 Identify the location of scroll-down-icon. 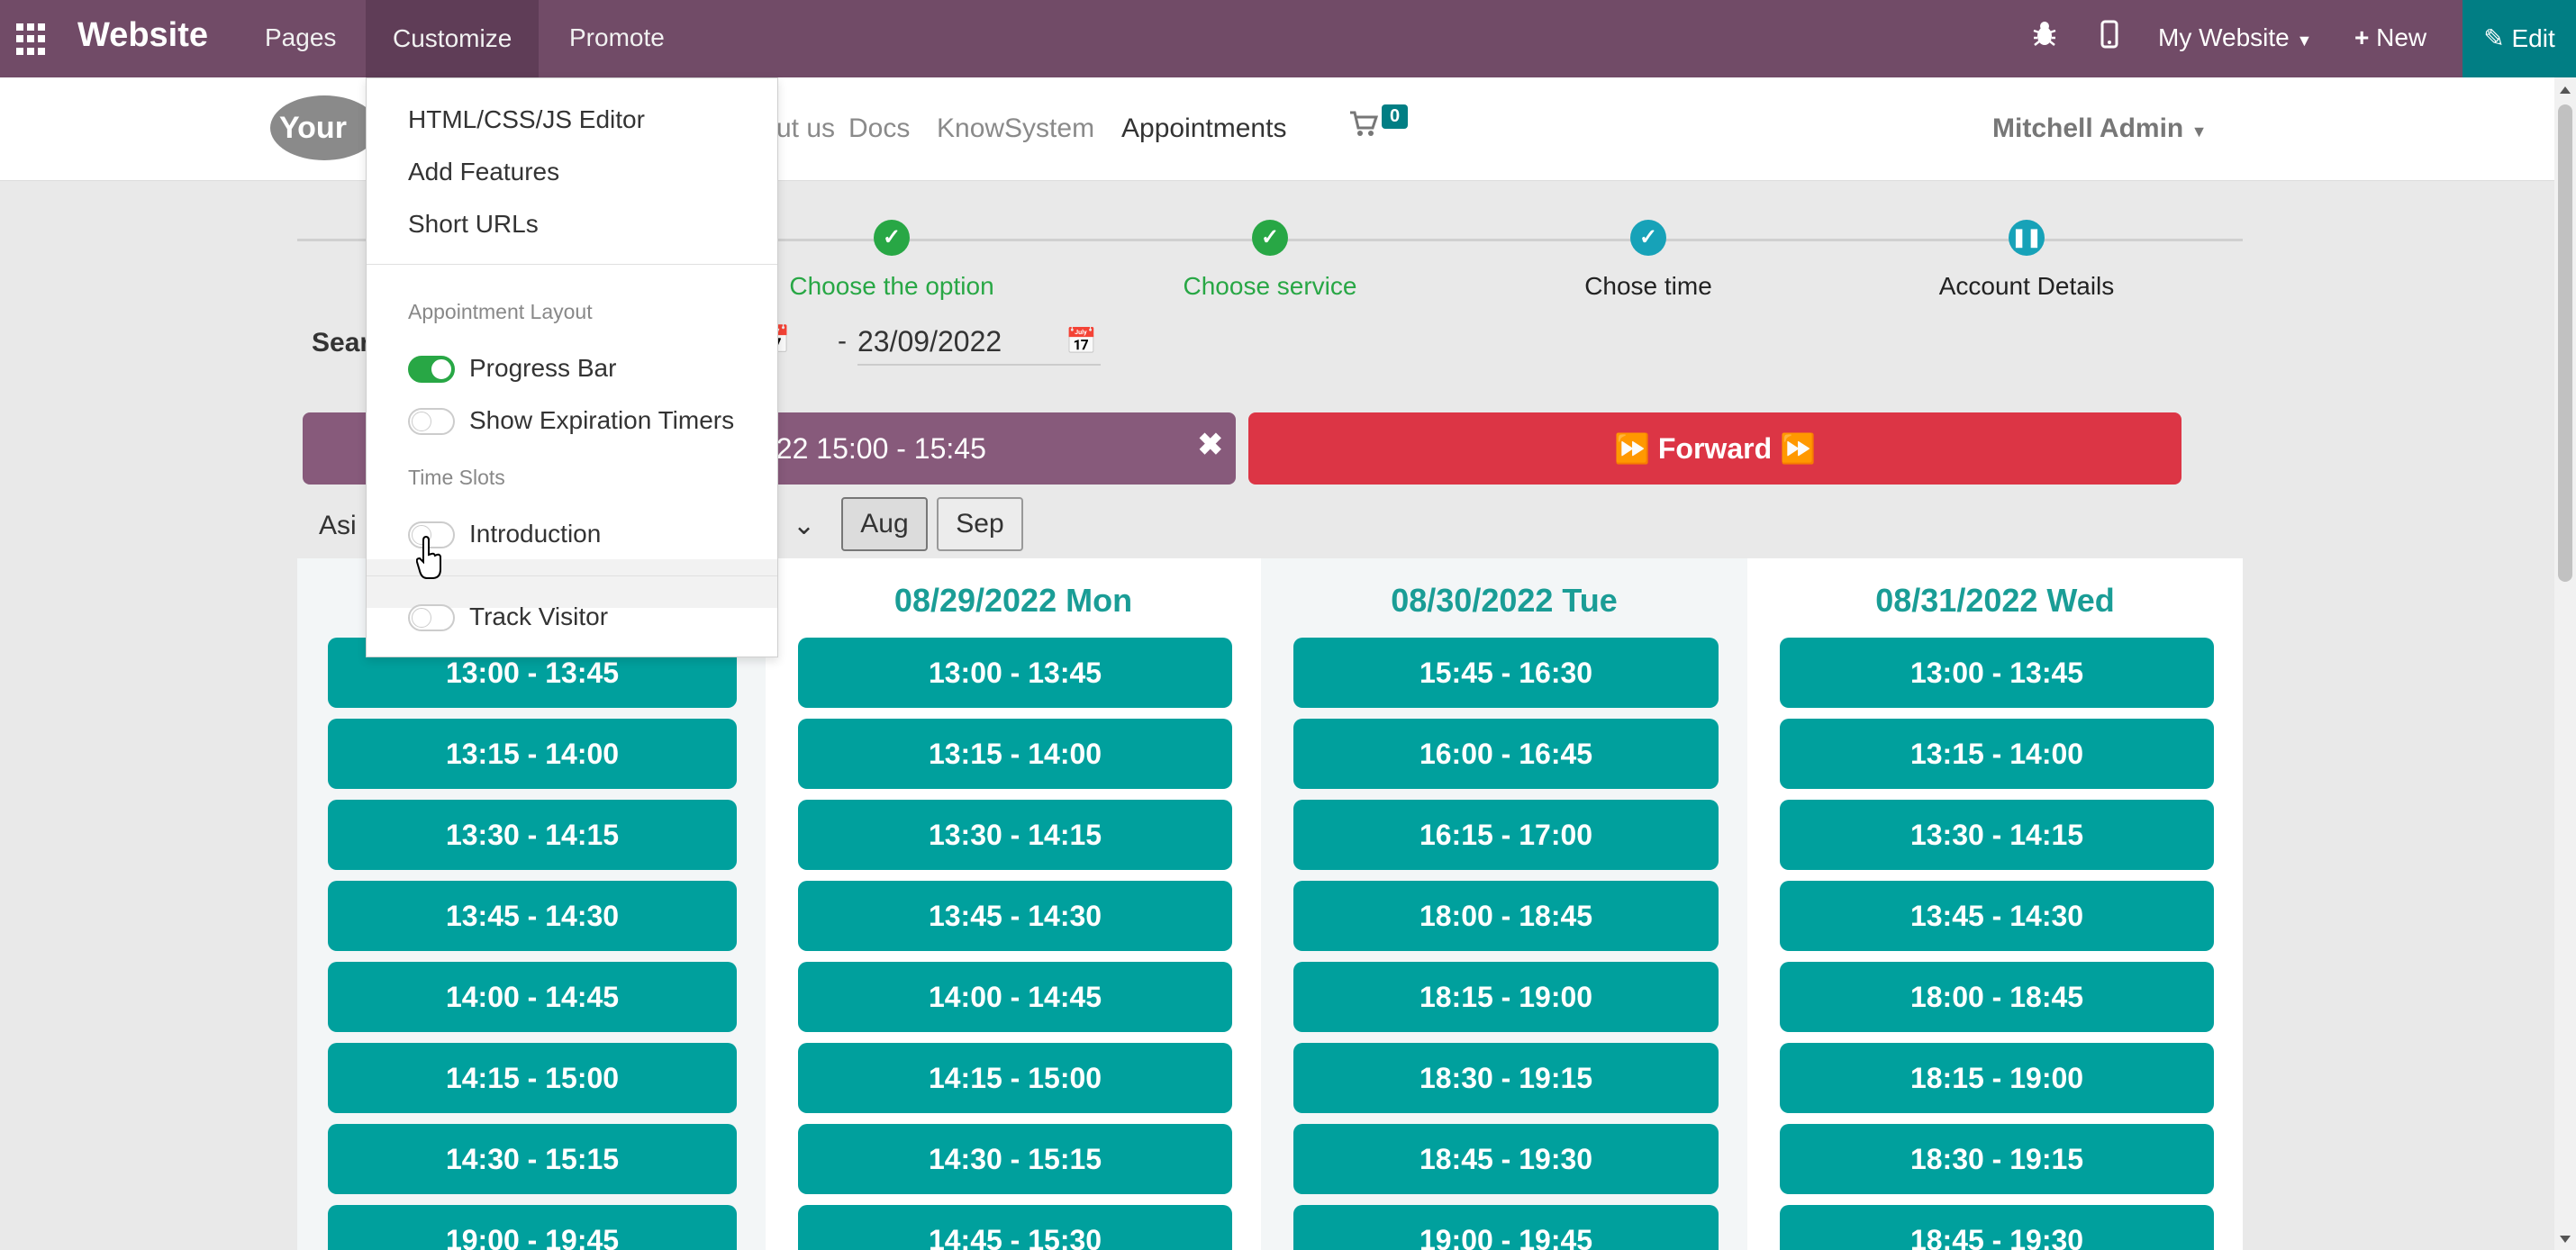
(2565, 1240).